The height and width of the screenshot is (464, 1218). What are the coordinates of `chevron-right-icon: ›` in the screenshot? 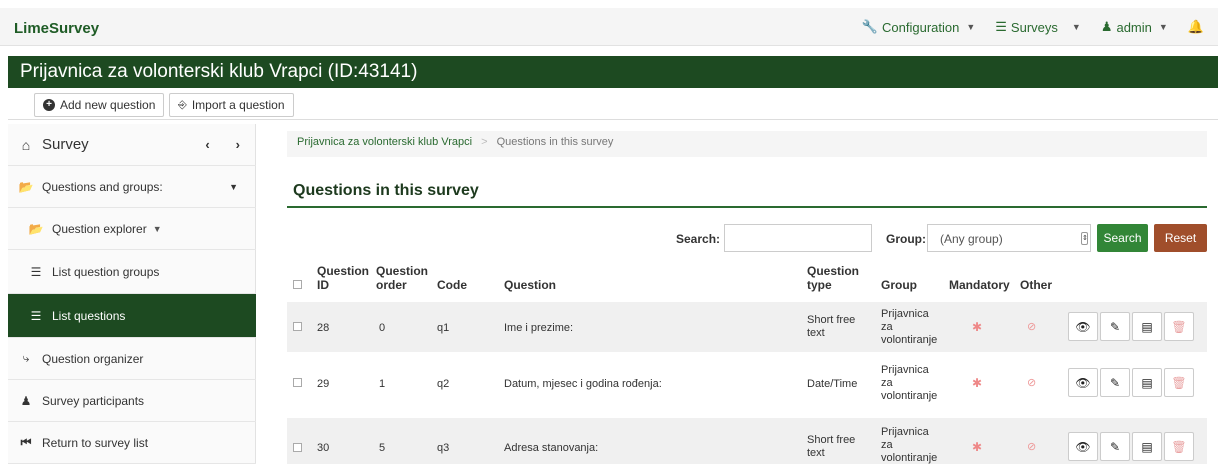 It's located at (238, 144).